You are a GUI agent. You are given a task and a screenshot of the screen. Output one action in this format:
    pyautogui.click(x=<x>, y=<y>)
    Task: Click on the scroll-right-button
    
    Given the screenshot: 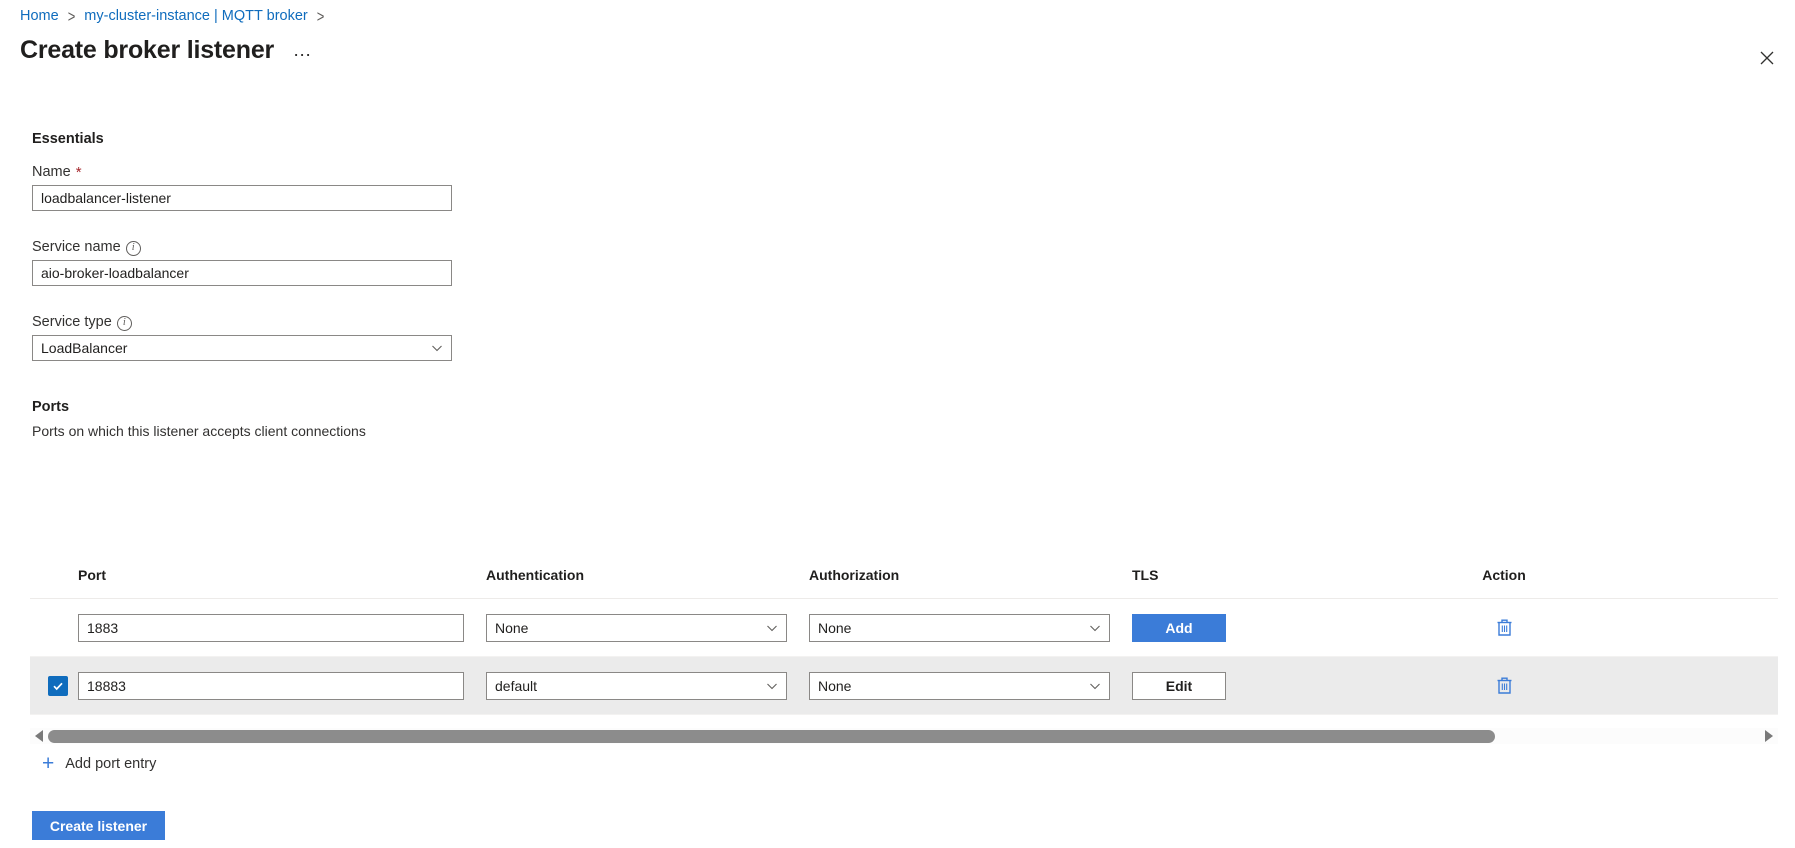 What is the action you would take?
    pyautogui.click(x=1769, y=736)
    